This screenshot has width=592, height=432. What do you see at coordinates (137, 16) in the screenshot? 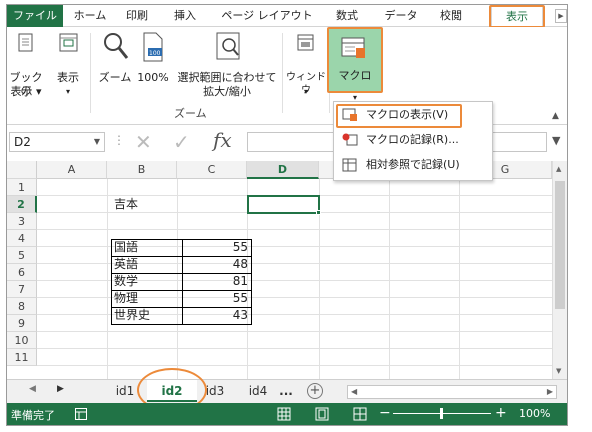
I see `tab-print: 印刷` at bounding box center [137, 16].